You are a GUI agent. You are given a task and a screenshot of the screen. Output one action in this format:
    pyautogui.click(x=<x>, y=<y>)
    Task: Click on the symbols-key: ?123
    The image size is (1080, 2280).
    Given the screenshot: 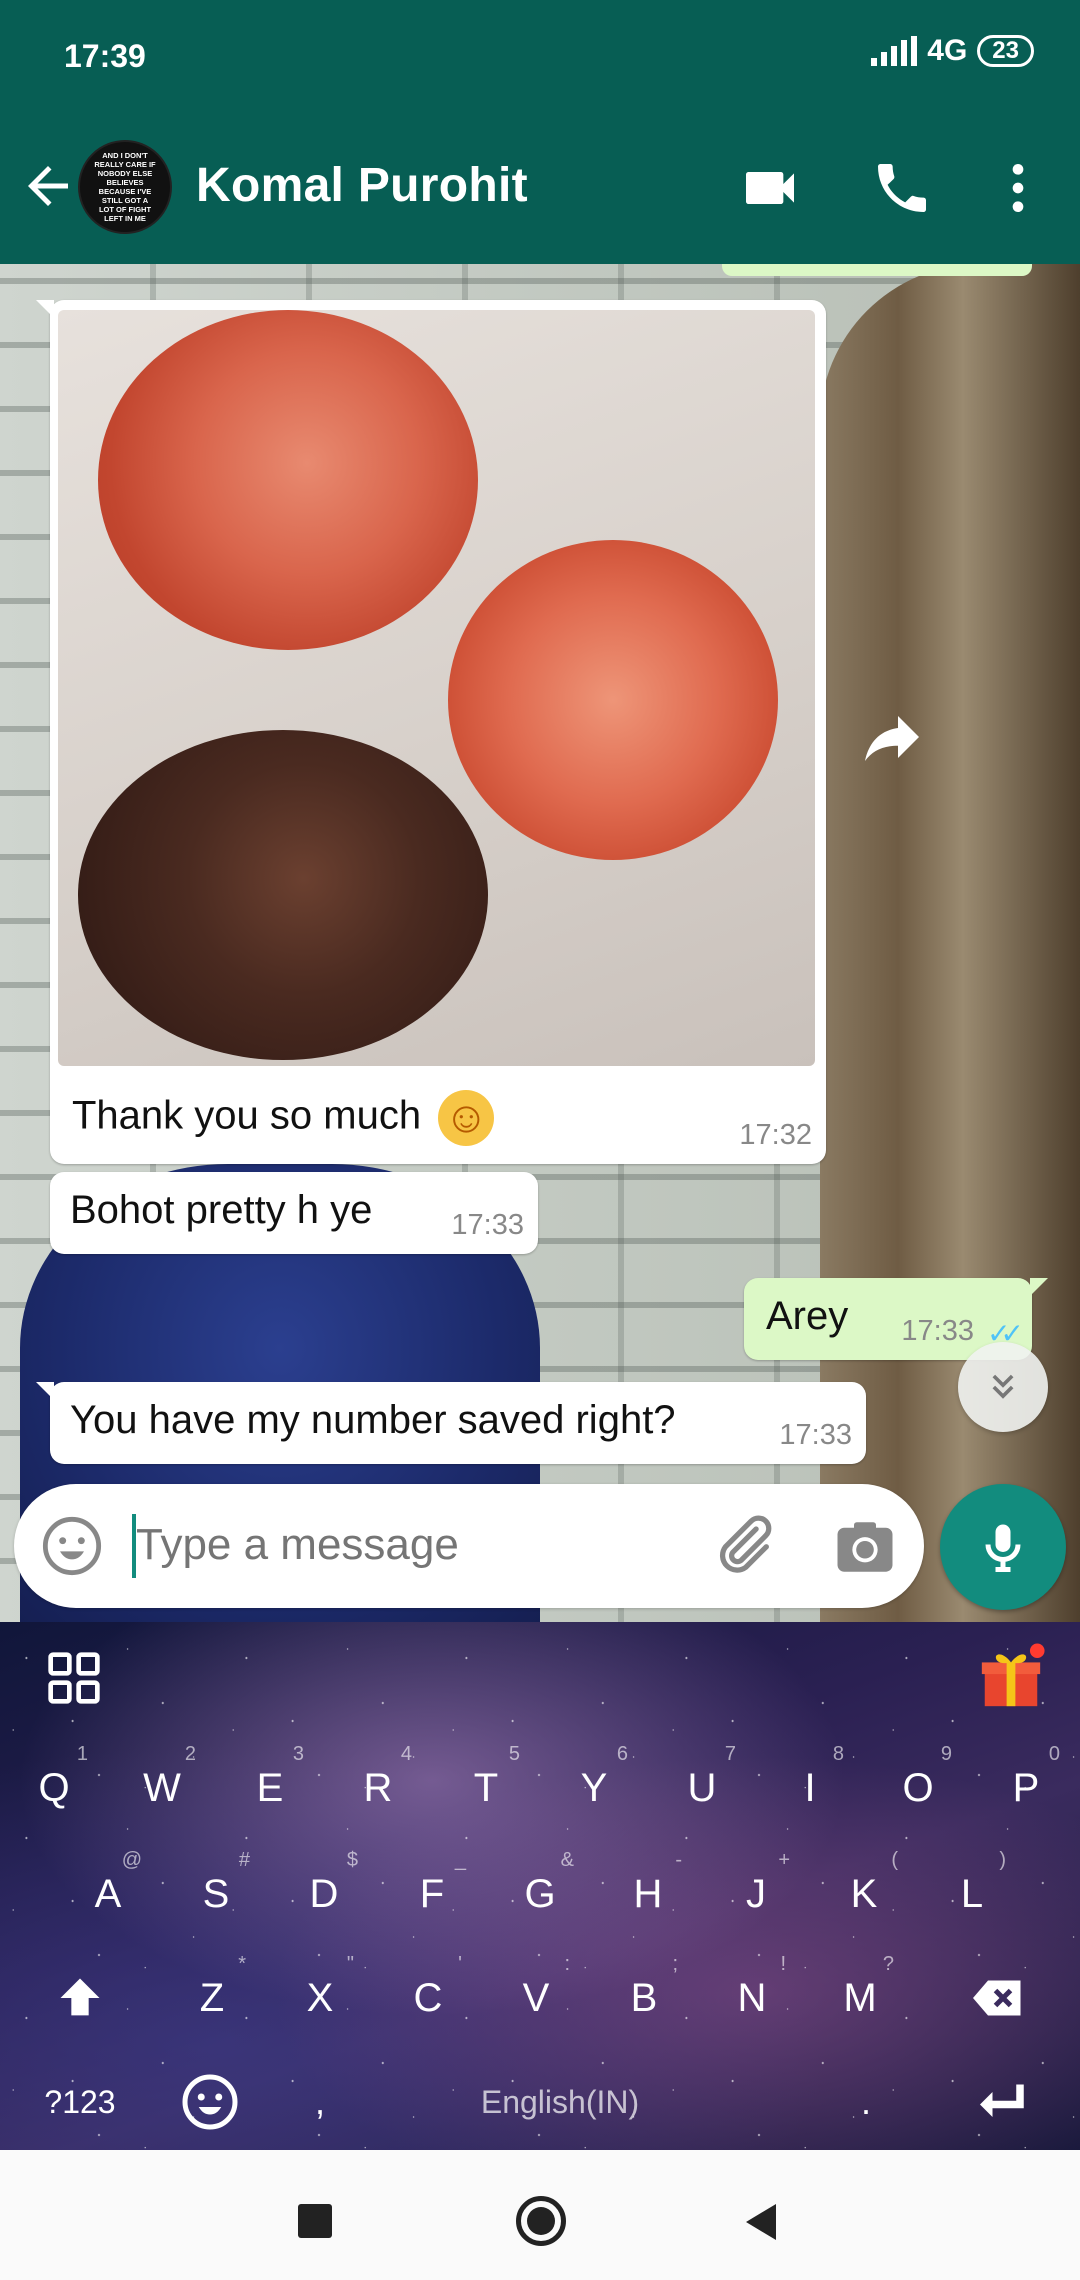 What is the action you would take?
    pyautogui.click(x=80, y=2102)
    